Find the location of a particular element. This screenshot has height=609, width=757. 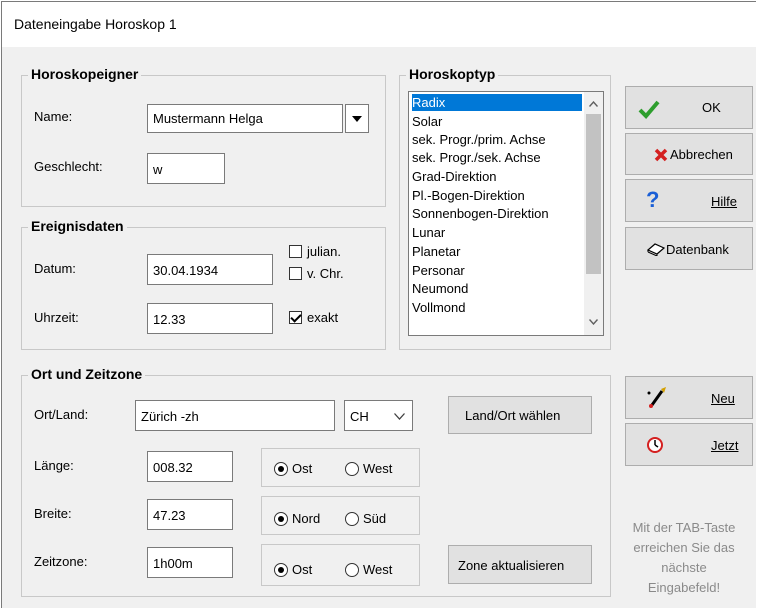

list-item: Neumond is located at coordinates (440, 288).